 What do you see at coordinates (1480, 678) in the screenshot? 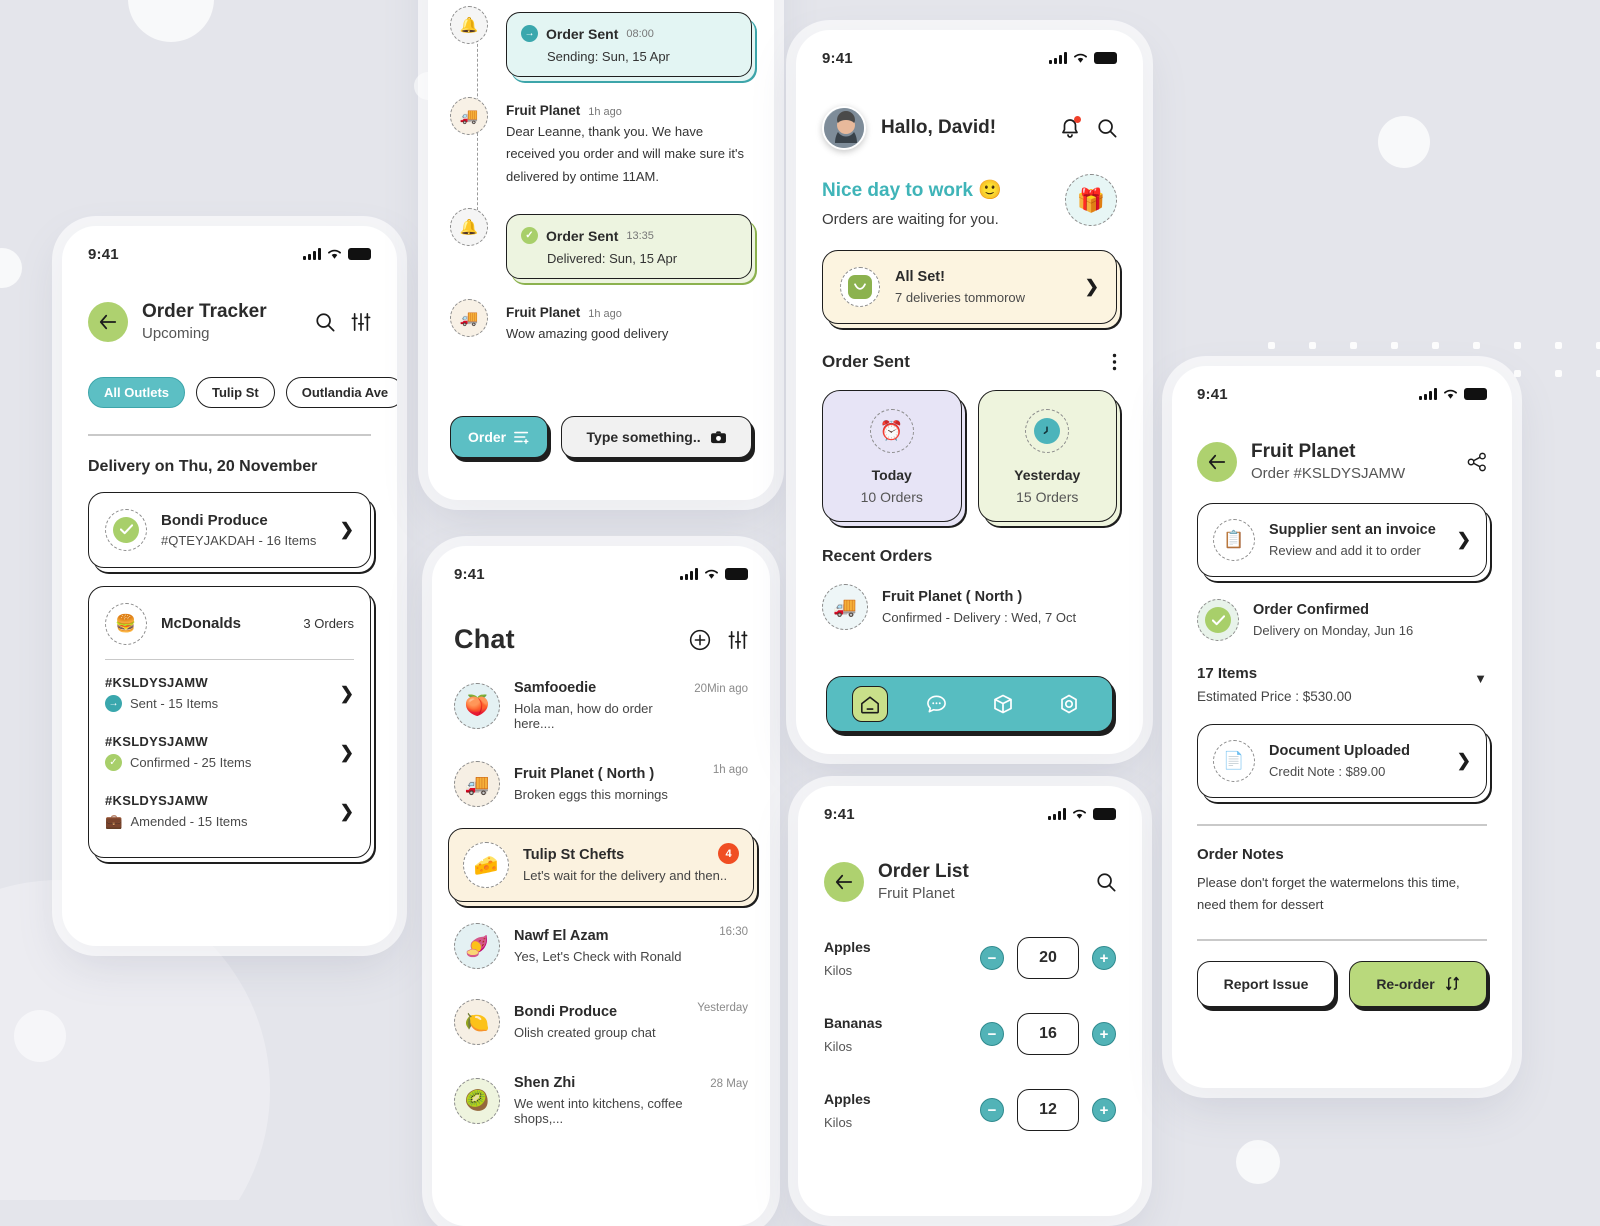
I see `caret-down-icon: ▼` at bounding box center [1480, 678].